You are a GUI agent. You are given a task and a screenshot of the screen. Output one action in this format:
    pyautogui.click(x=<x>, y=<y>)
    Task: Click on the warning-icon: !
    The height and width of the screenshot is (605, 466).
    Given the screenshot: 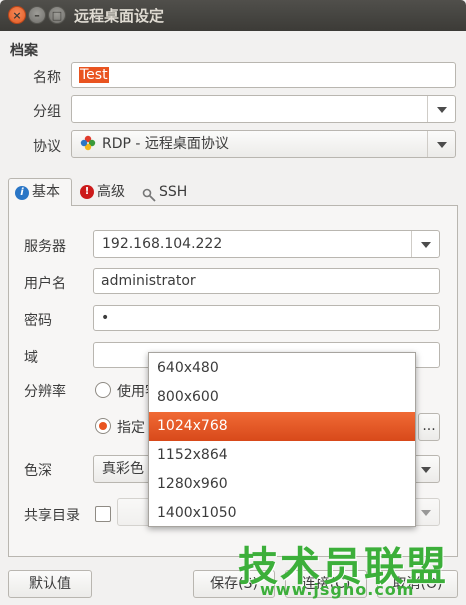 What is the action you would take?
    pyautogui.click(x=87, y=192)
    